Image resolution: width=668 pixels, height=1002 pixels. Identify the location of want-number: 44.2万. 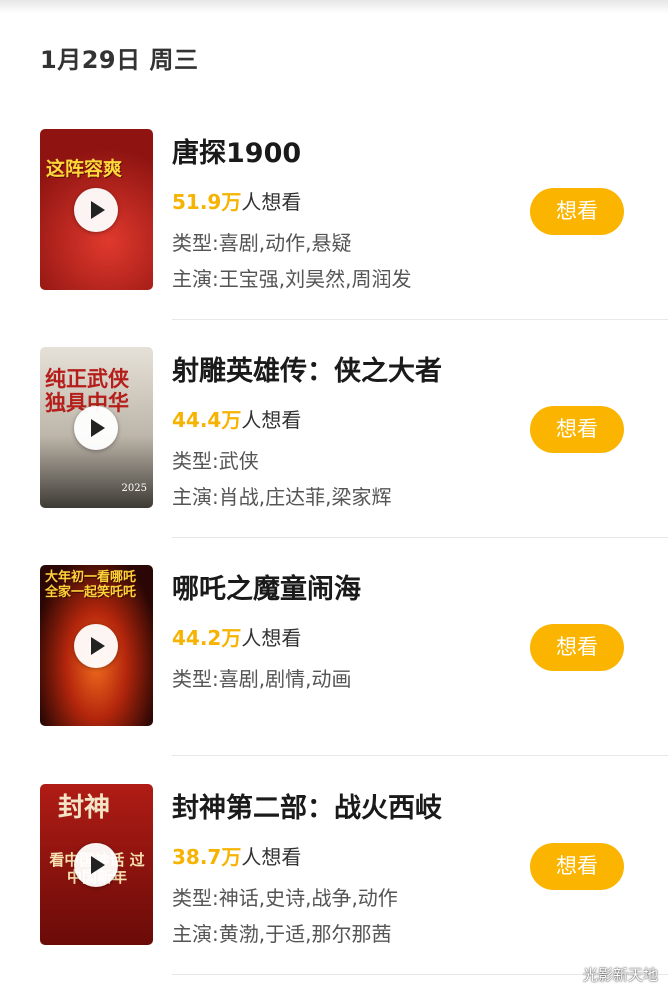
(207, 638).